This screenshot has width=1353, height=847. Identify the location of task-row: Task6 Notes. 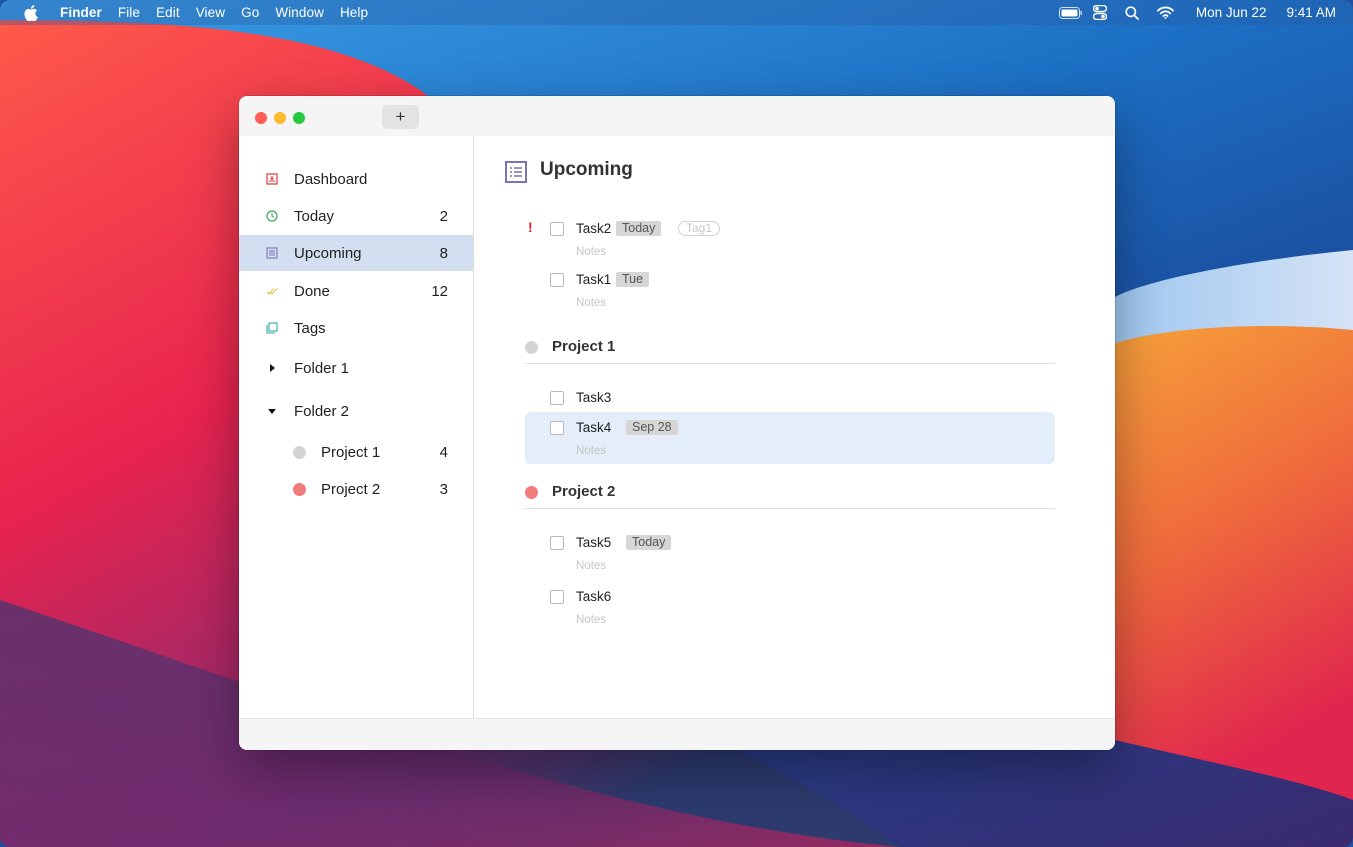
(790, 606).